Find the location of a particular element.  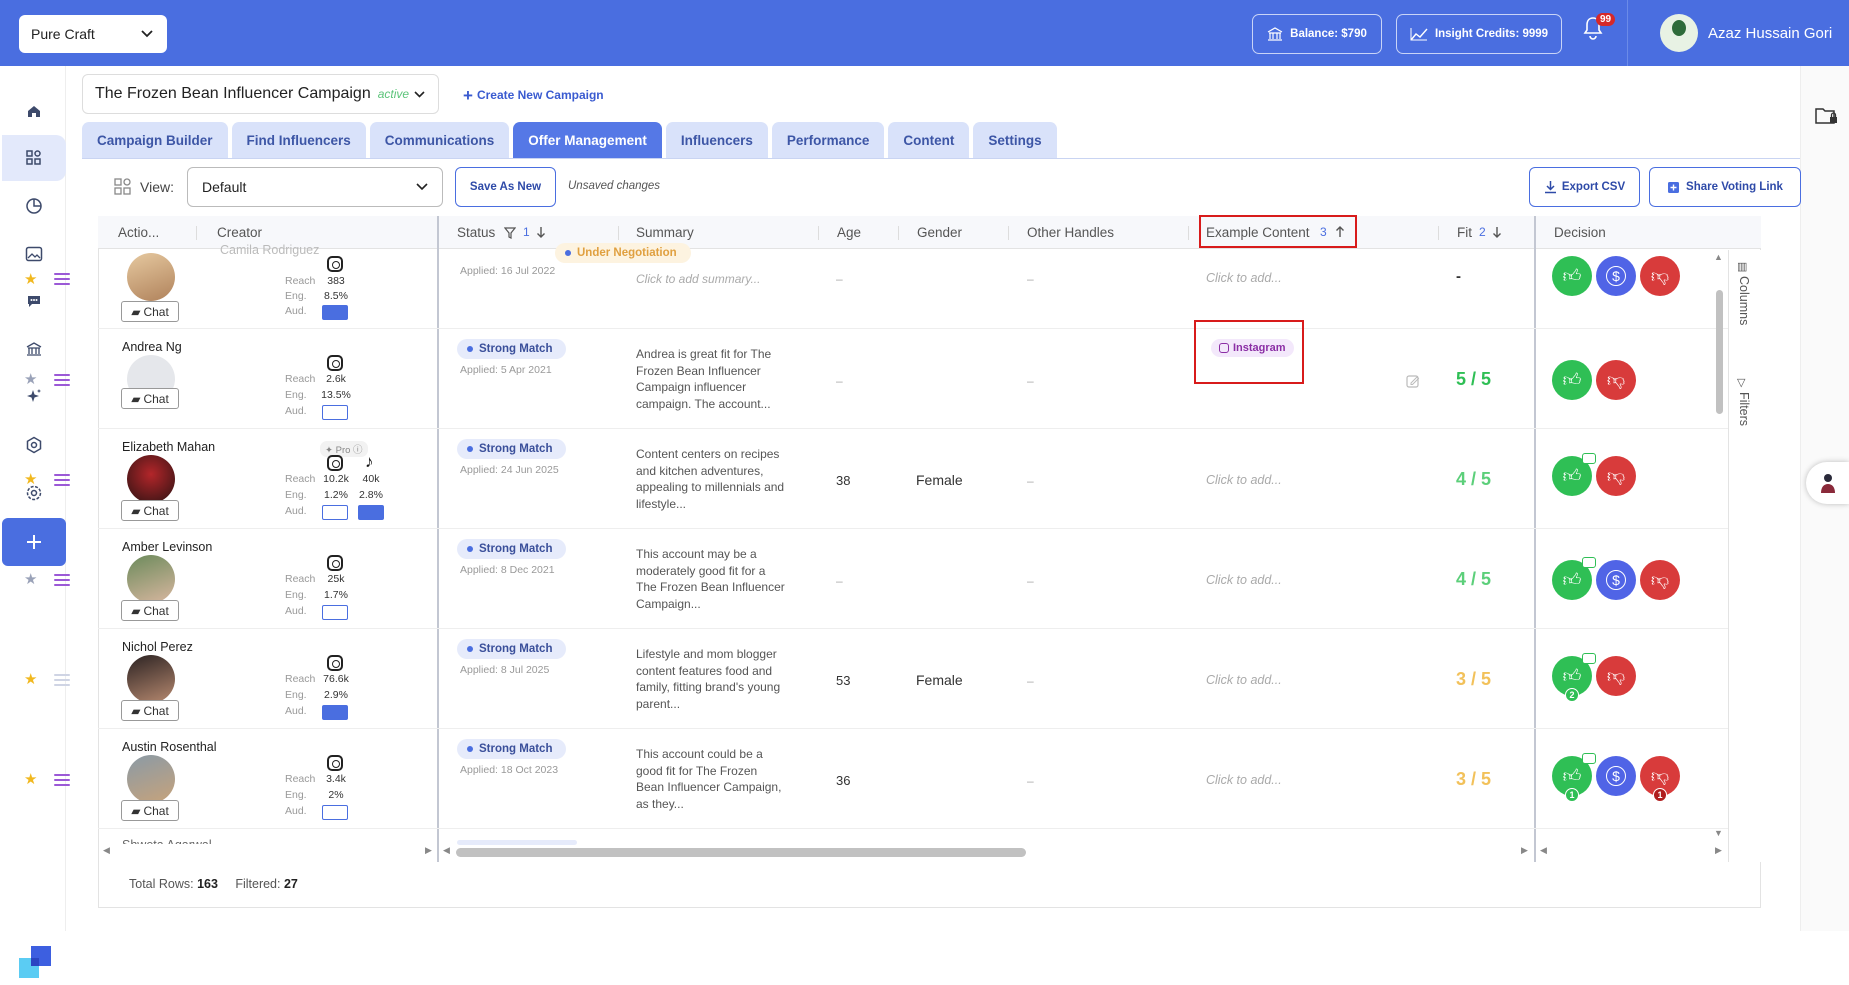

insight-credits-button: Insight Credits: 9999 is located at coordinates (1479, 34).